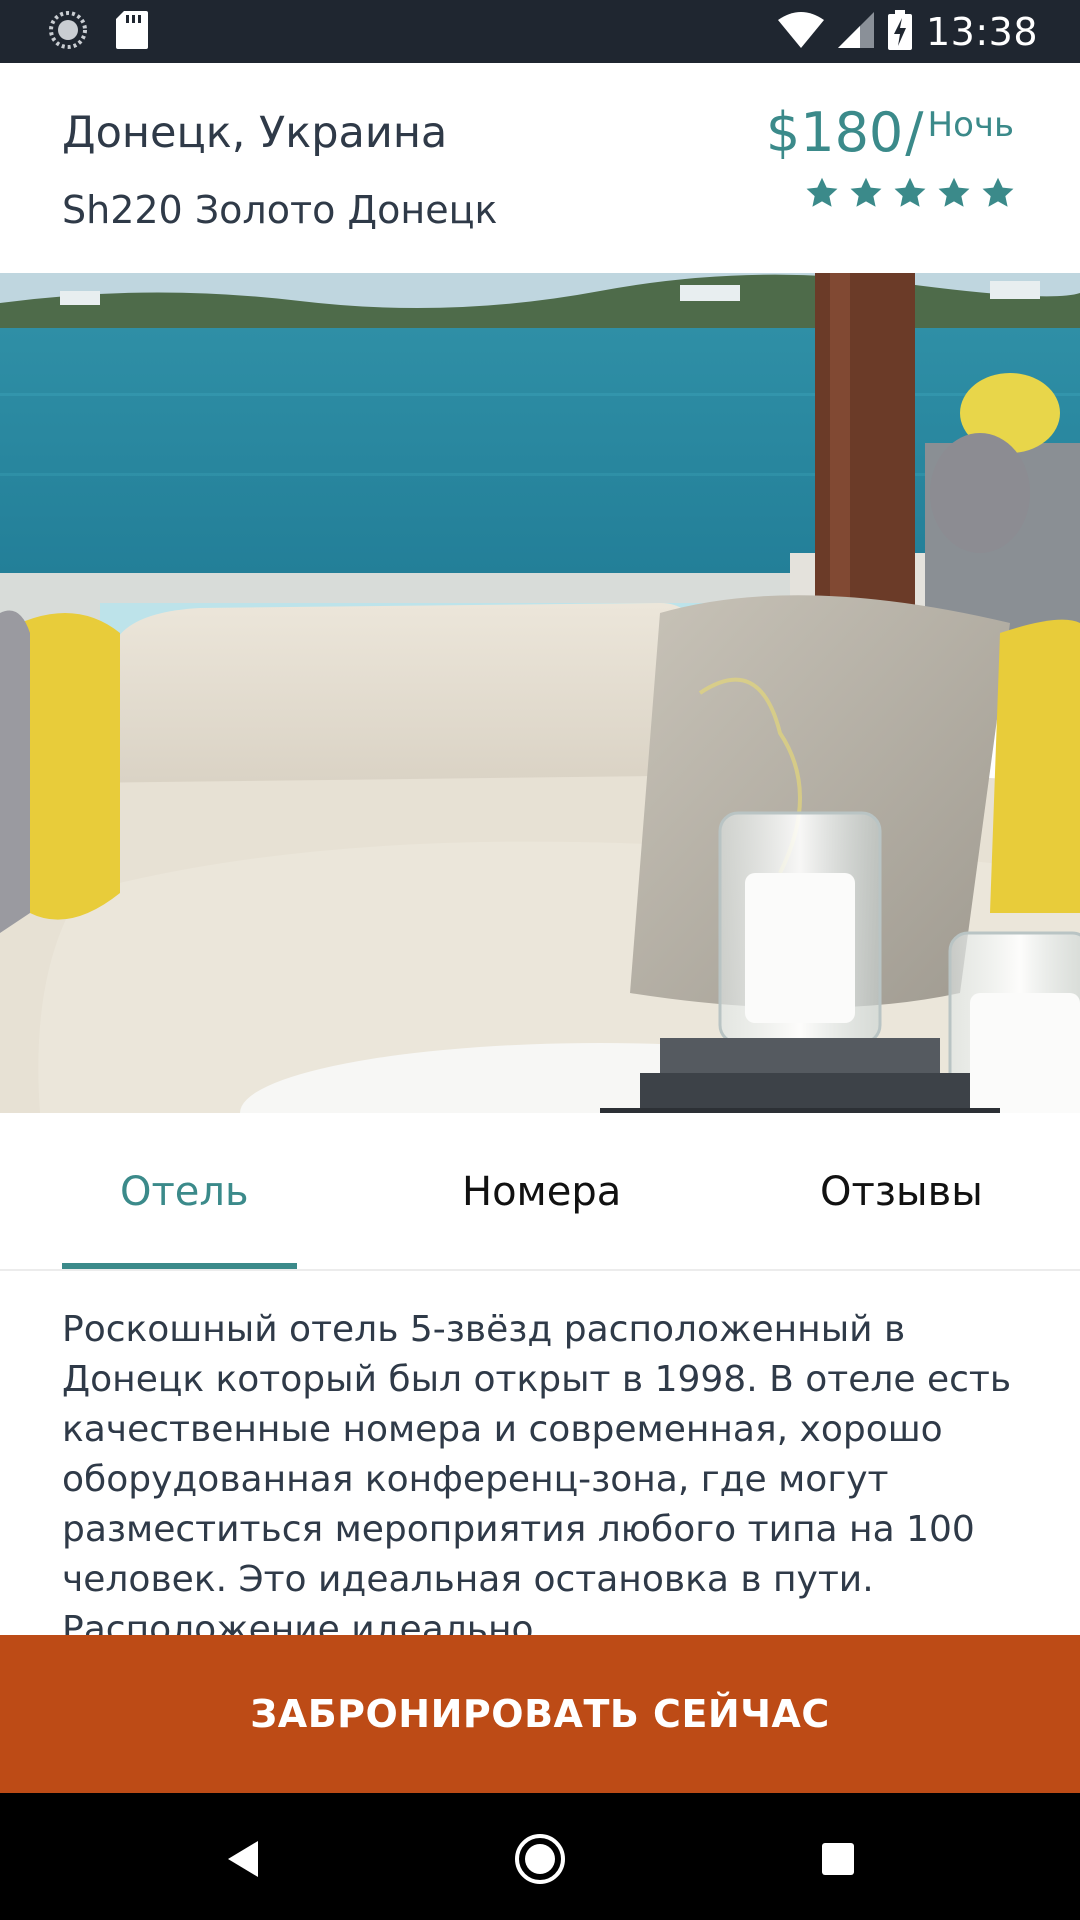 The width and height of the screenshot is (1080, 1920). What do you see at coordinates (184, 1192) in the screenshot?
I see `tab-hotel: Отель` at bounding box center [184, 1192].